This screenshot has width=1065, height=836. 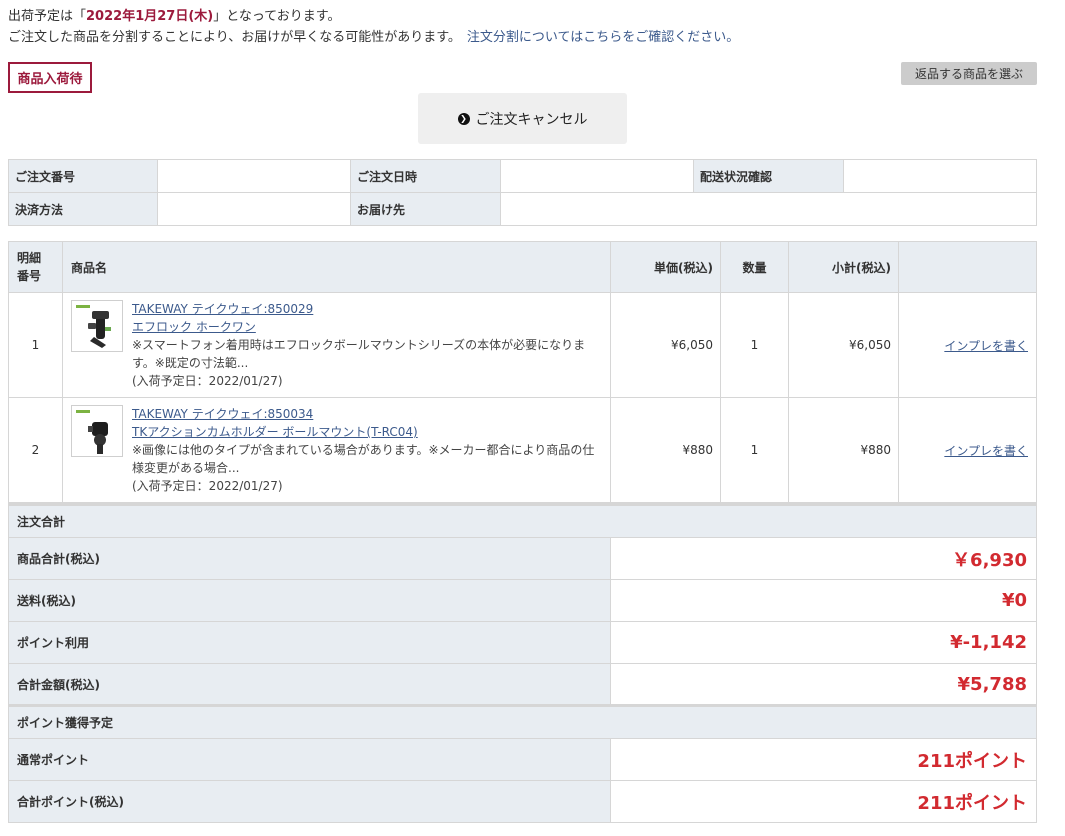 I want to click on normal-points-value: 211ポイント, so click(x=823, y=759).